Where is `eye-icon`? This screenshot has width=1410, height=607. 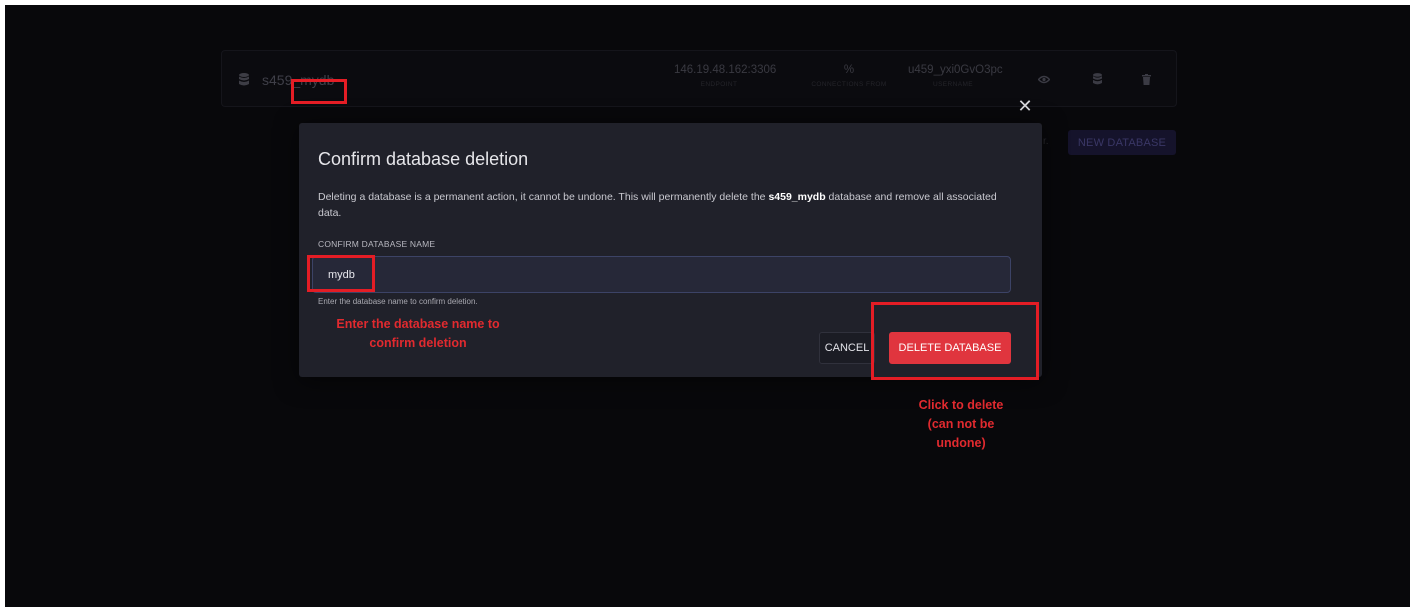
eye-icon is located at coordinates (1044, 79).